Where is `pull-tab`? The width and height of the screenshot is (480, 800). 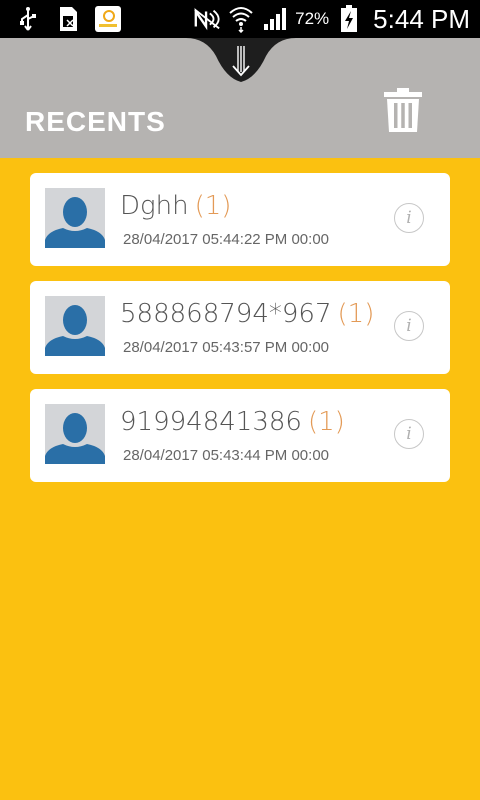 pull-tab is located at coordinates (241, 61).